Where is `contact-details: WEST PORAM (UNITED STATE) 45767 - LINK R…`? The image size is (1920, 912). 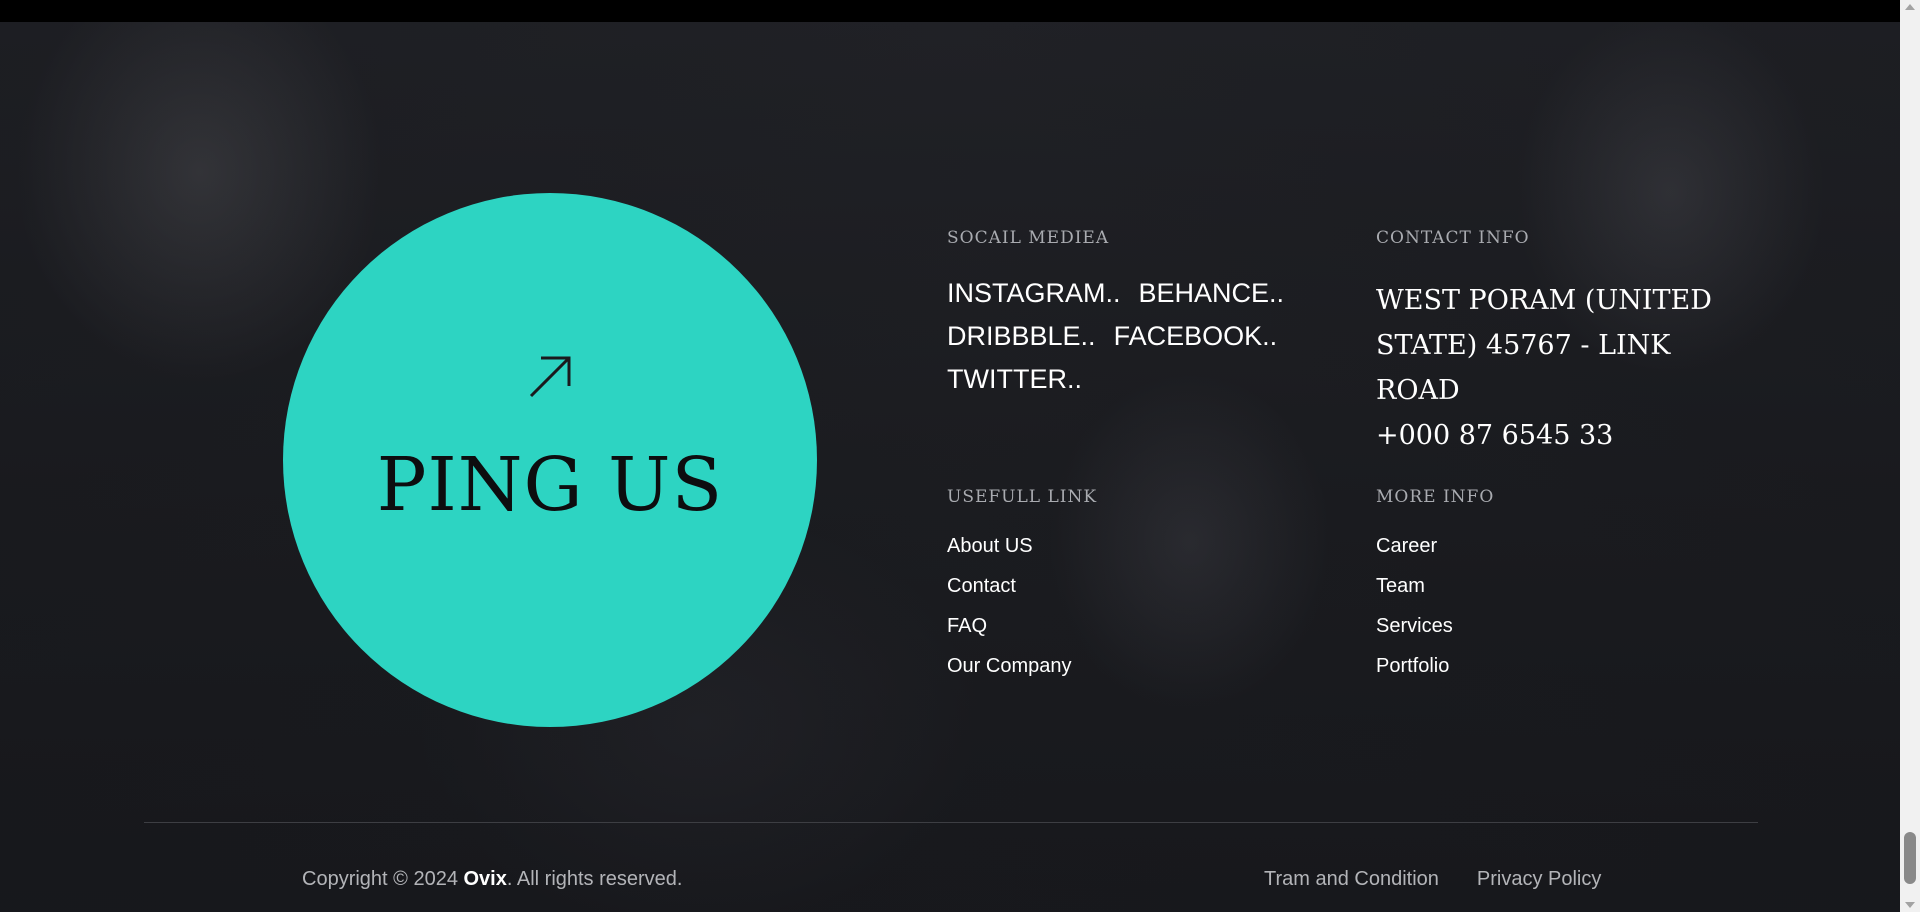
contact-details: WEST PORAM (UNITED STATE) 45767 - LINK R… is located at coordinates (1556, 368).